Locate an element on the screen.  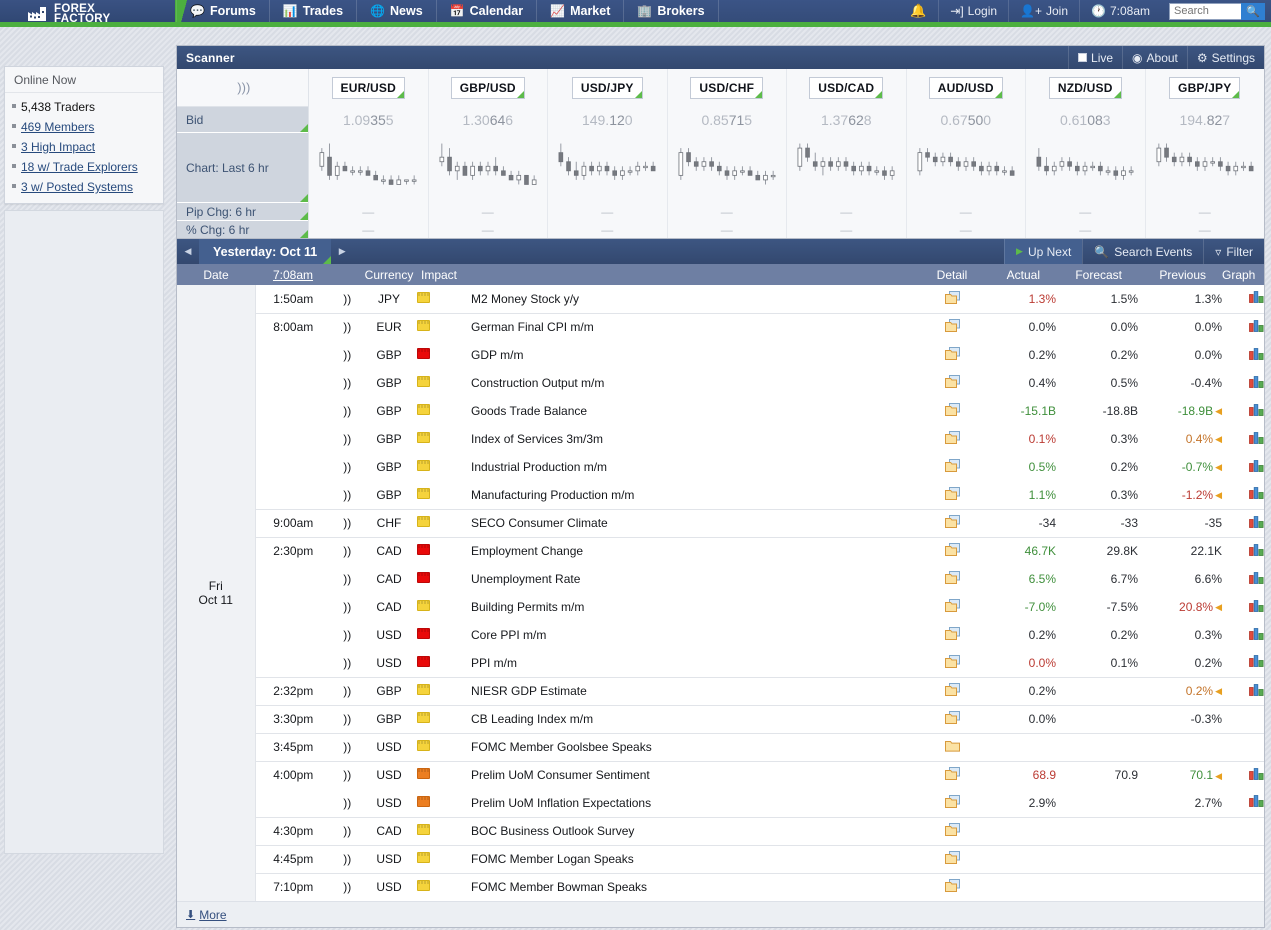
pair-selector-button: GBP/JPY is located at coordinates (1205, 88).